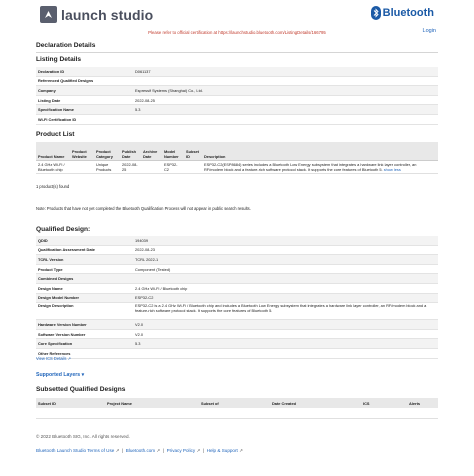  What do you see at coordinates (51, 358) in the screenshot?
I see `view-ics-label: View ICS Details` at bounding box center [51, 358].